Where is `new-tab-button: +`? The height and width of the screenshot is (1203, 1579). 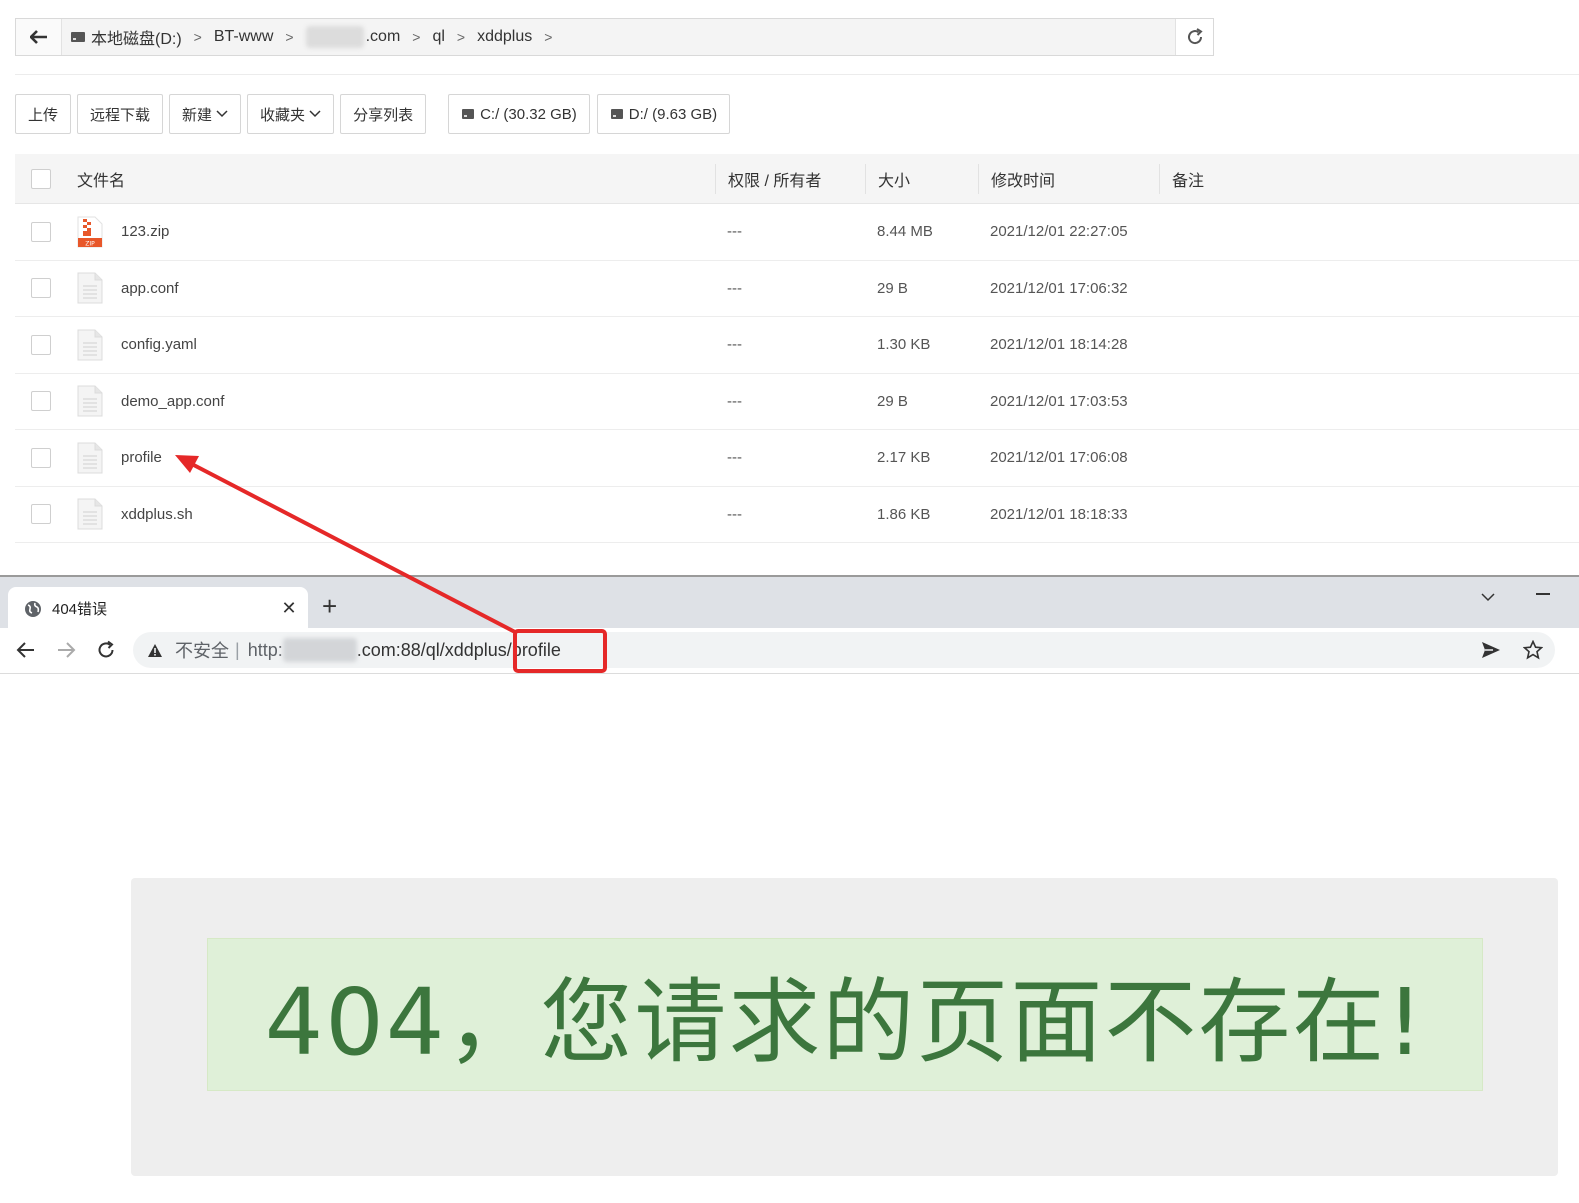
new-tab-button: + is located at coordinates (329, 606).